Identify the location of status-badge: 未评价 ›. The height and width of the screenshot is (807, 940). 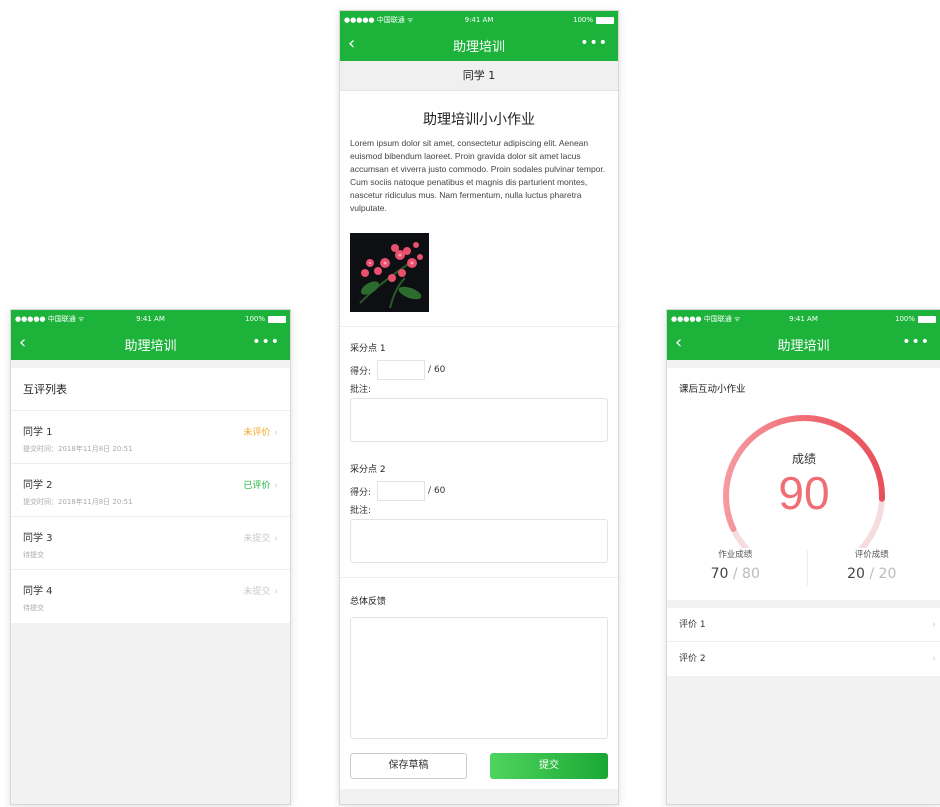
(260, 431).